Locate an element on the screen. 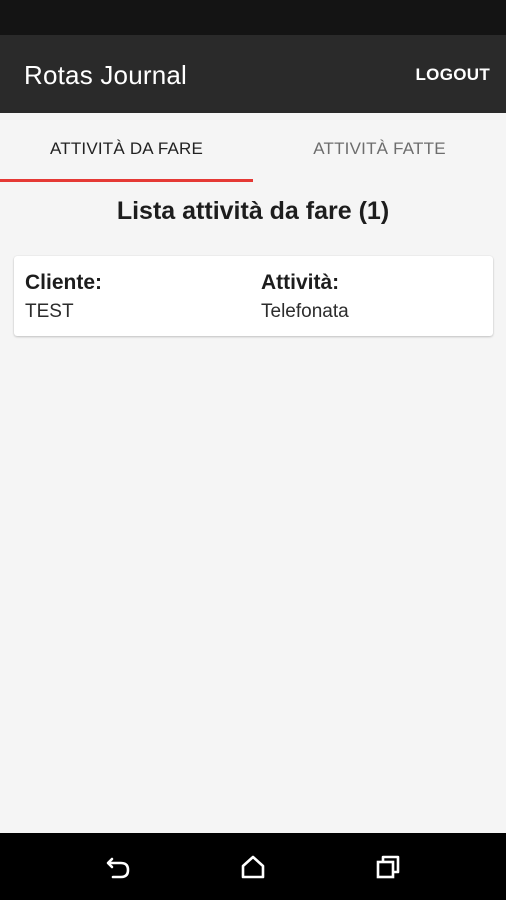  cliente-value: TEST is located at coordinates (49, 311).